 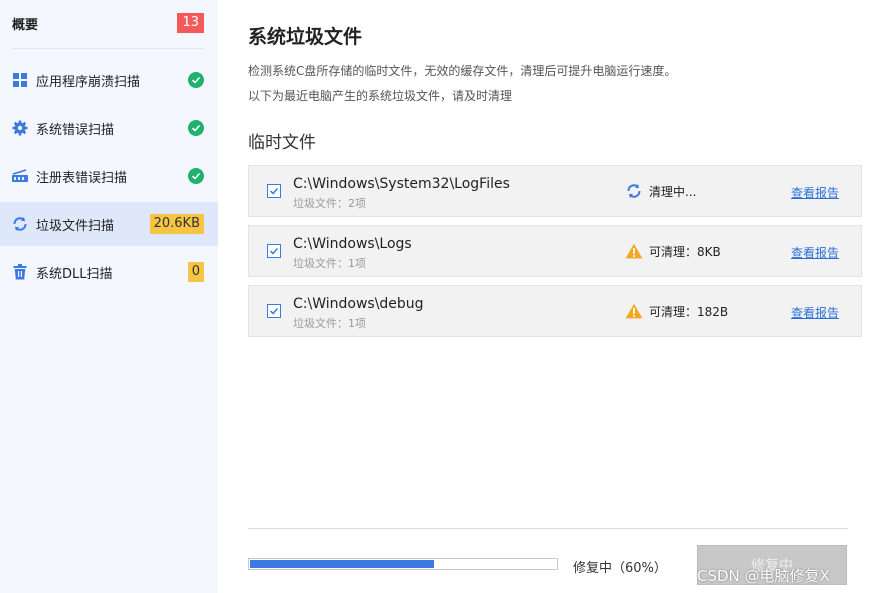 What do you see at coordinates (75, 226) in the screenshot?
I see `sidebar-item-label: 垃圾文件扫描` at bounding box center [75, 226].